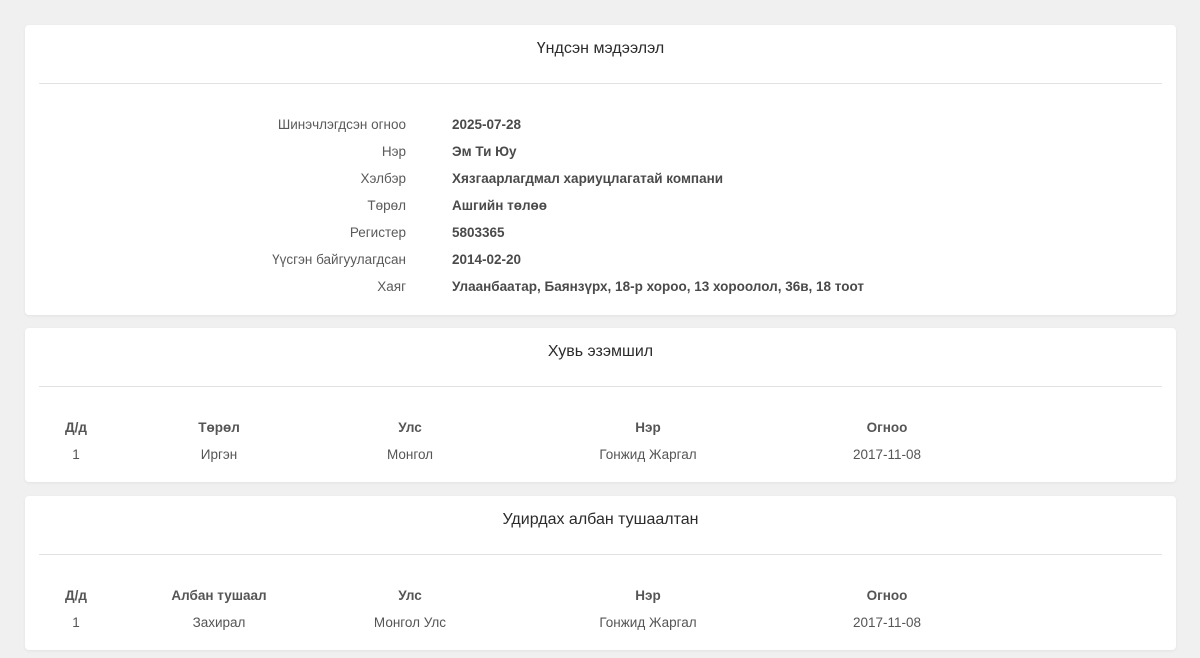  I want to click on info-row-founded: Үүсгэн байгуулагдсан 2014-02-20, so click(600, 260).